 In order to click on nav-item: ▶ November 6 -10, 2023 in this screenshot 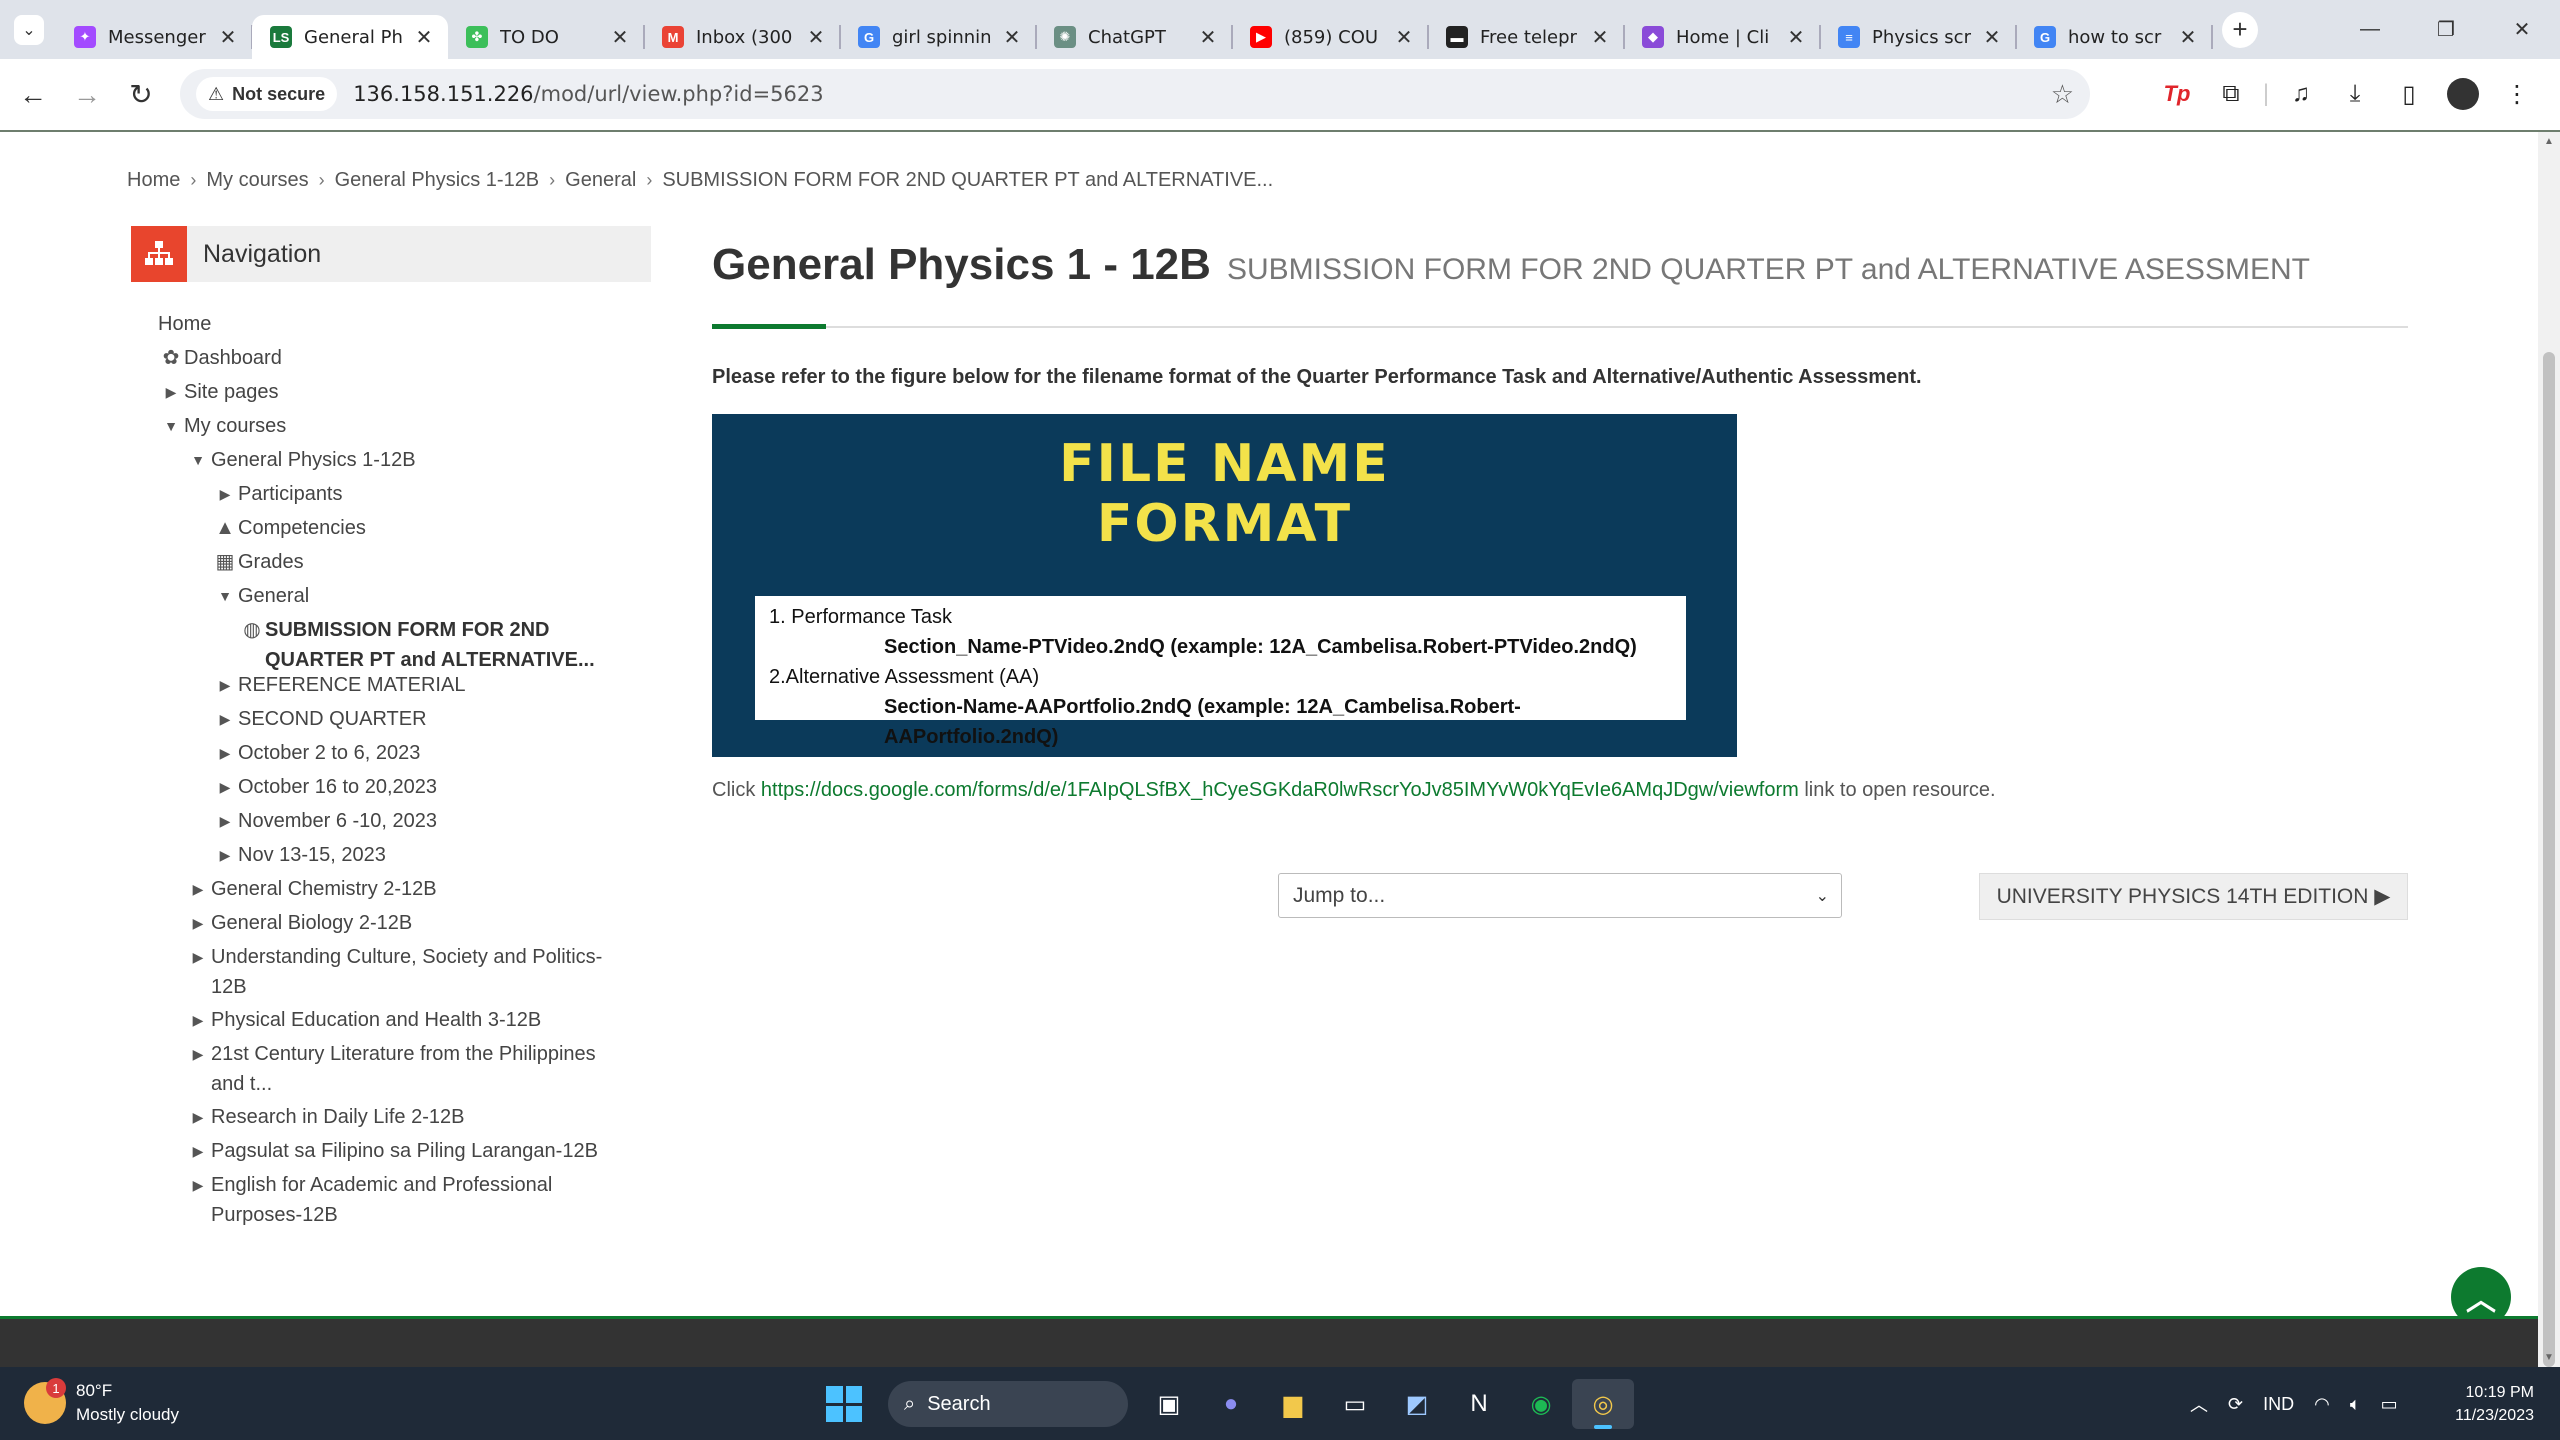, I will do `click(324, 821)`.